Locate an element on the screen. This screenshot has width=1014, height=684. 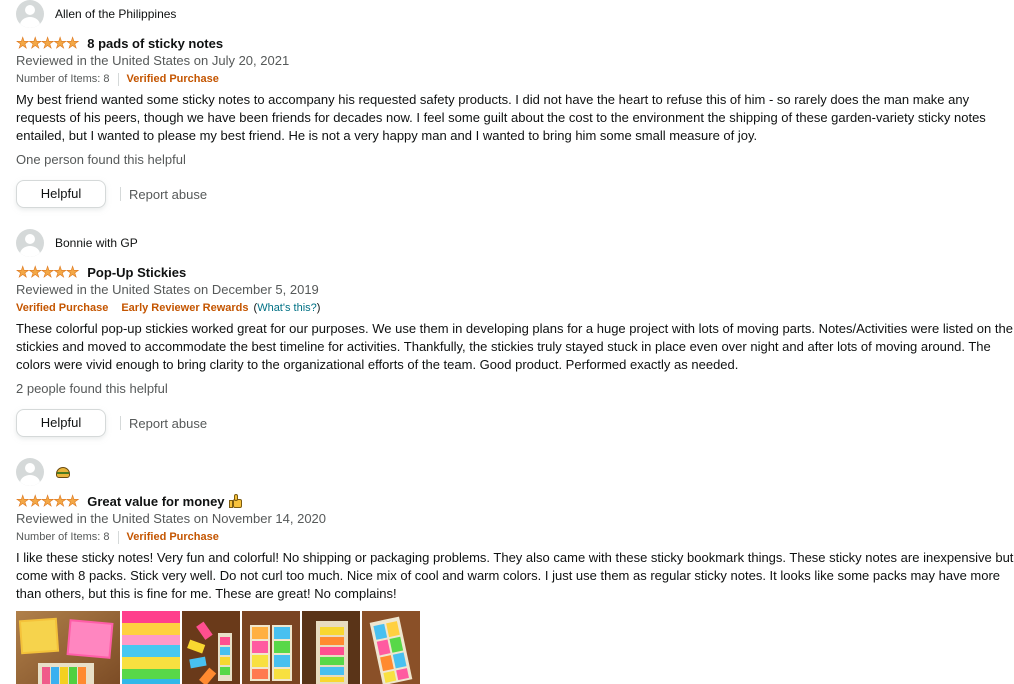
whats-this-wrapper: (What's this?) is located at coordinates (287, 308).